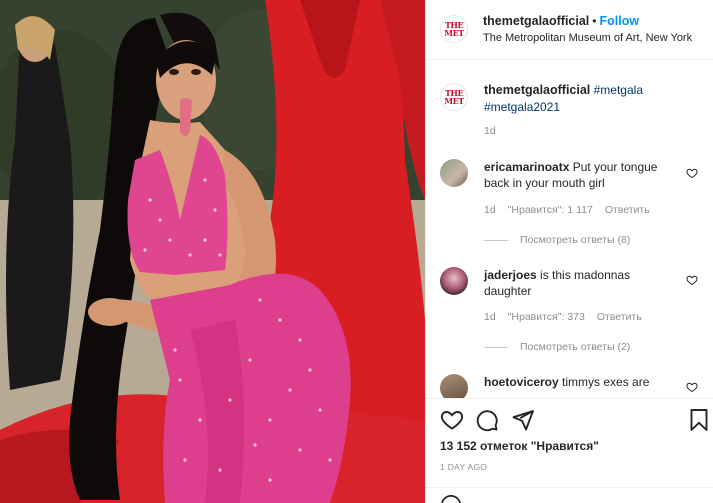 This screenshot has width=713, height=503. I want to click on post-location: The Metropolitan Museum of Art, New York, so click(587, 38).